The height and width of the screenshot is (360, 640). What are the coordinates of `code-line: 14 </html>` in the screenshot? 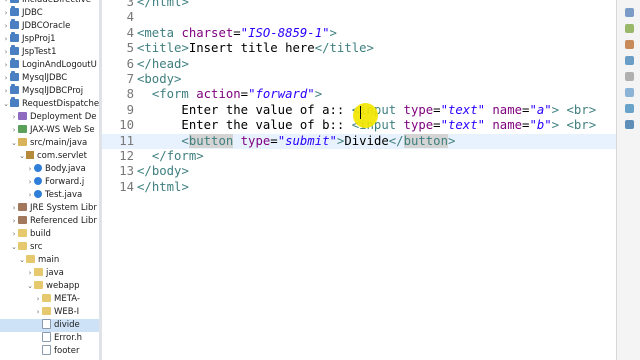 It's located at (359, 187).